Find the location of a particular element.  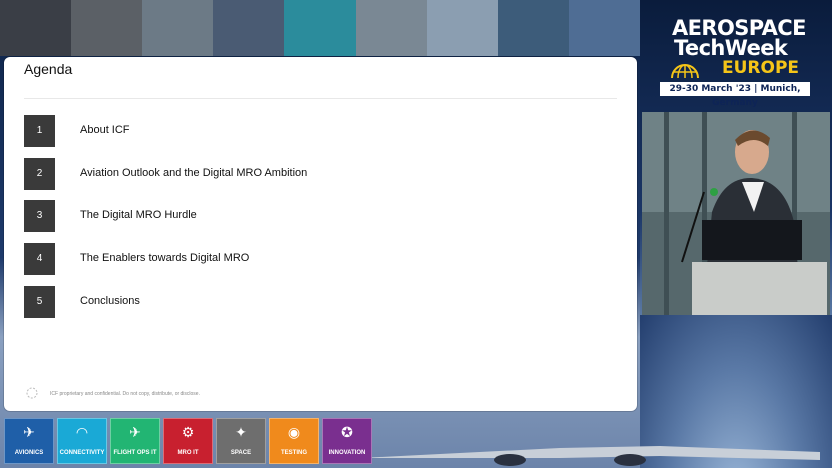

category-label: MRO IT is located at coordinates (188, 453).